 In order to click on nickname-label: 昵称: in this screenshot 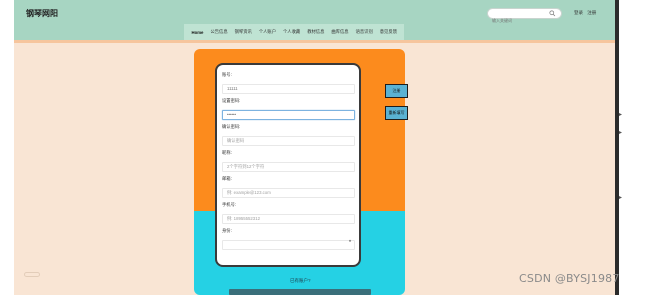, I will do `click(227, 152)`.